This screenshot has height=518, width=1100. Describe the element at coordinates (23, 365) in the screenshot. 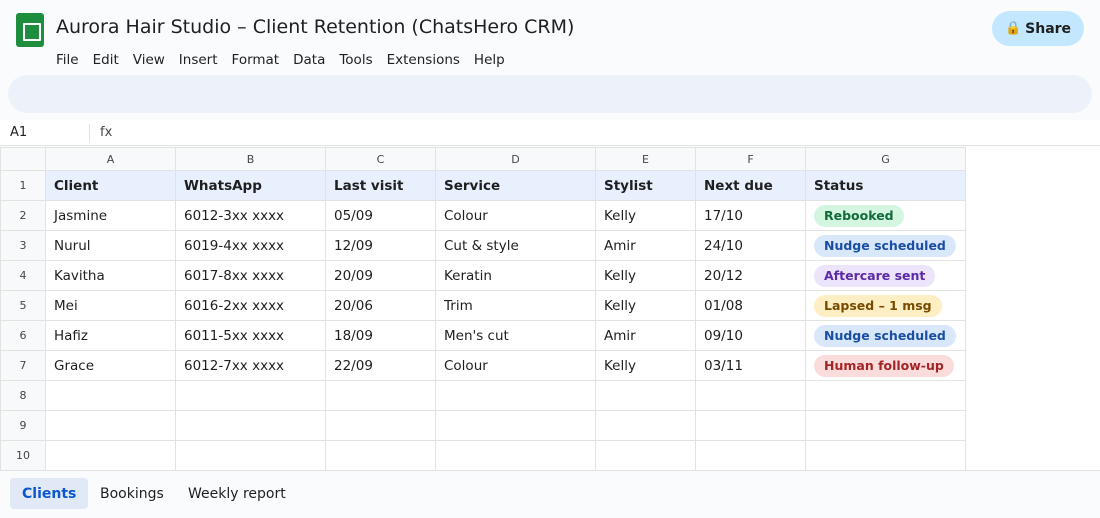

I see `row-number: 7` at that location.